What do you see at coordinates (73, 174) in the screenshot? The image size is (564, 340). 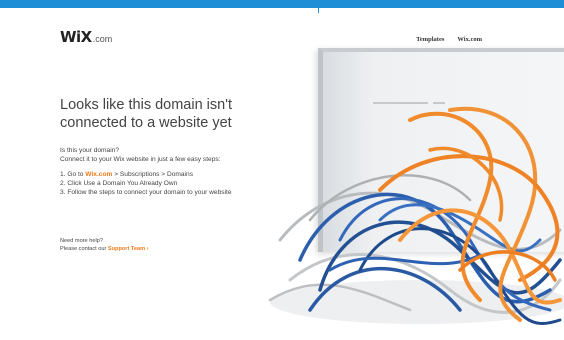 I see `step-1-prefix: 1. Go to` at bounding box center [73, 174].